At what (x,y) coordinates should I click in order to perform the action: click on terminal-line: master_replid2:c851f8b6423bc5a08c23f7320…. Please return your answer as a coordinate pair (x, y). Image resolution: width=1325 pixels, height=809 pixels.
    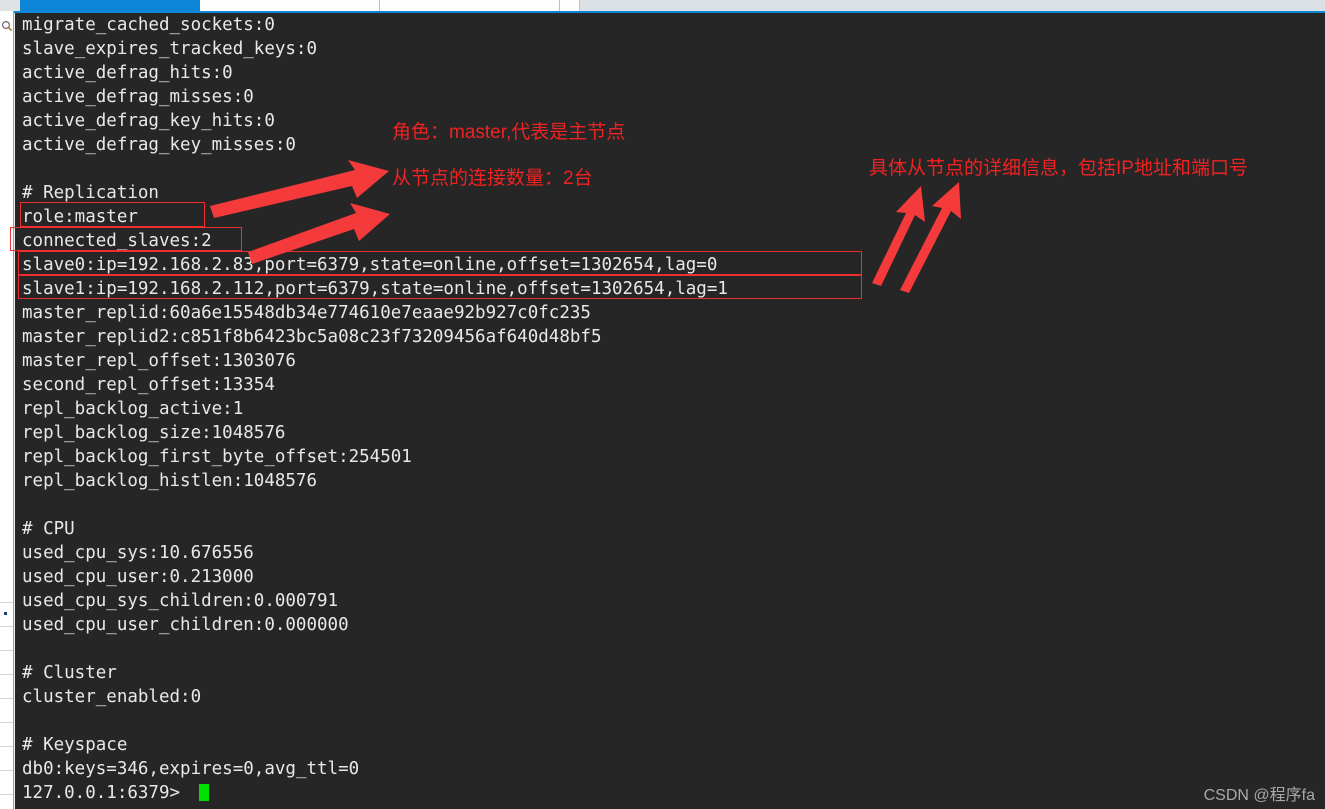
    Looking at the image, I should click on (312, 337).